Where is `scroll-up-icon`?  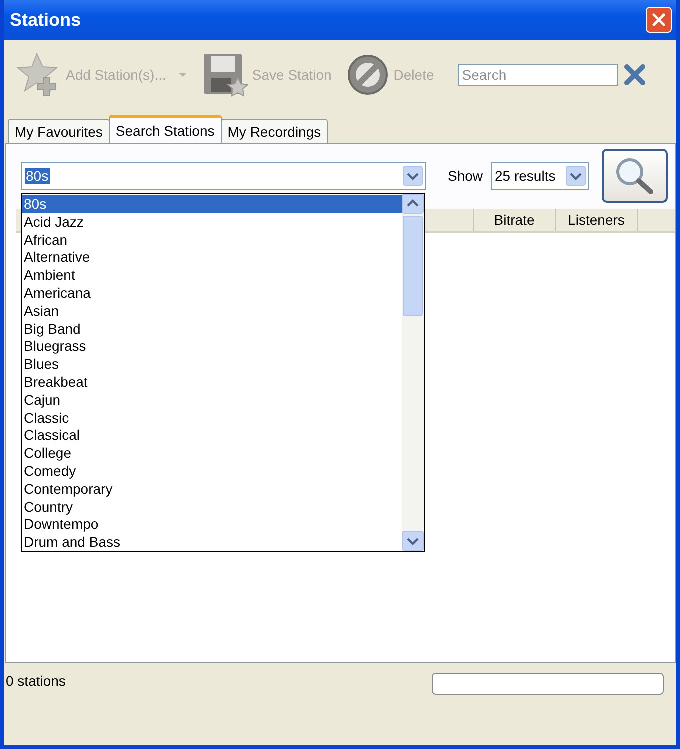 scroll-up-icon is located at coordinates (413, 204).